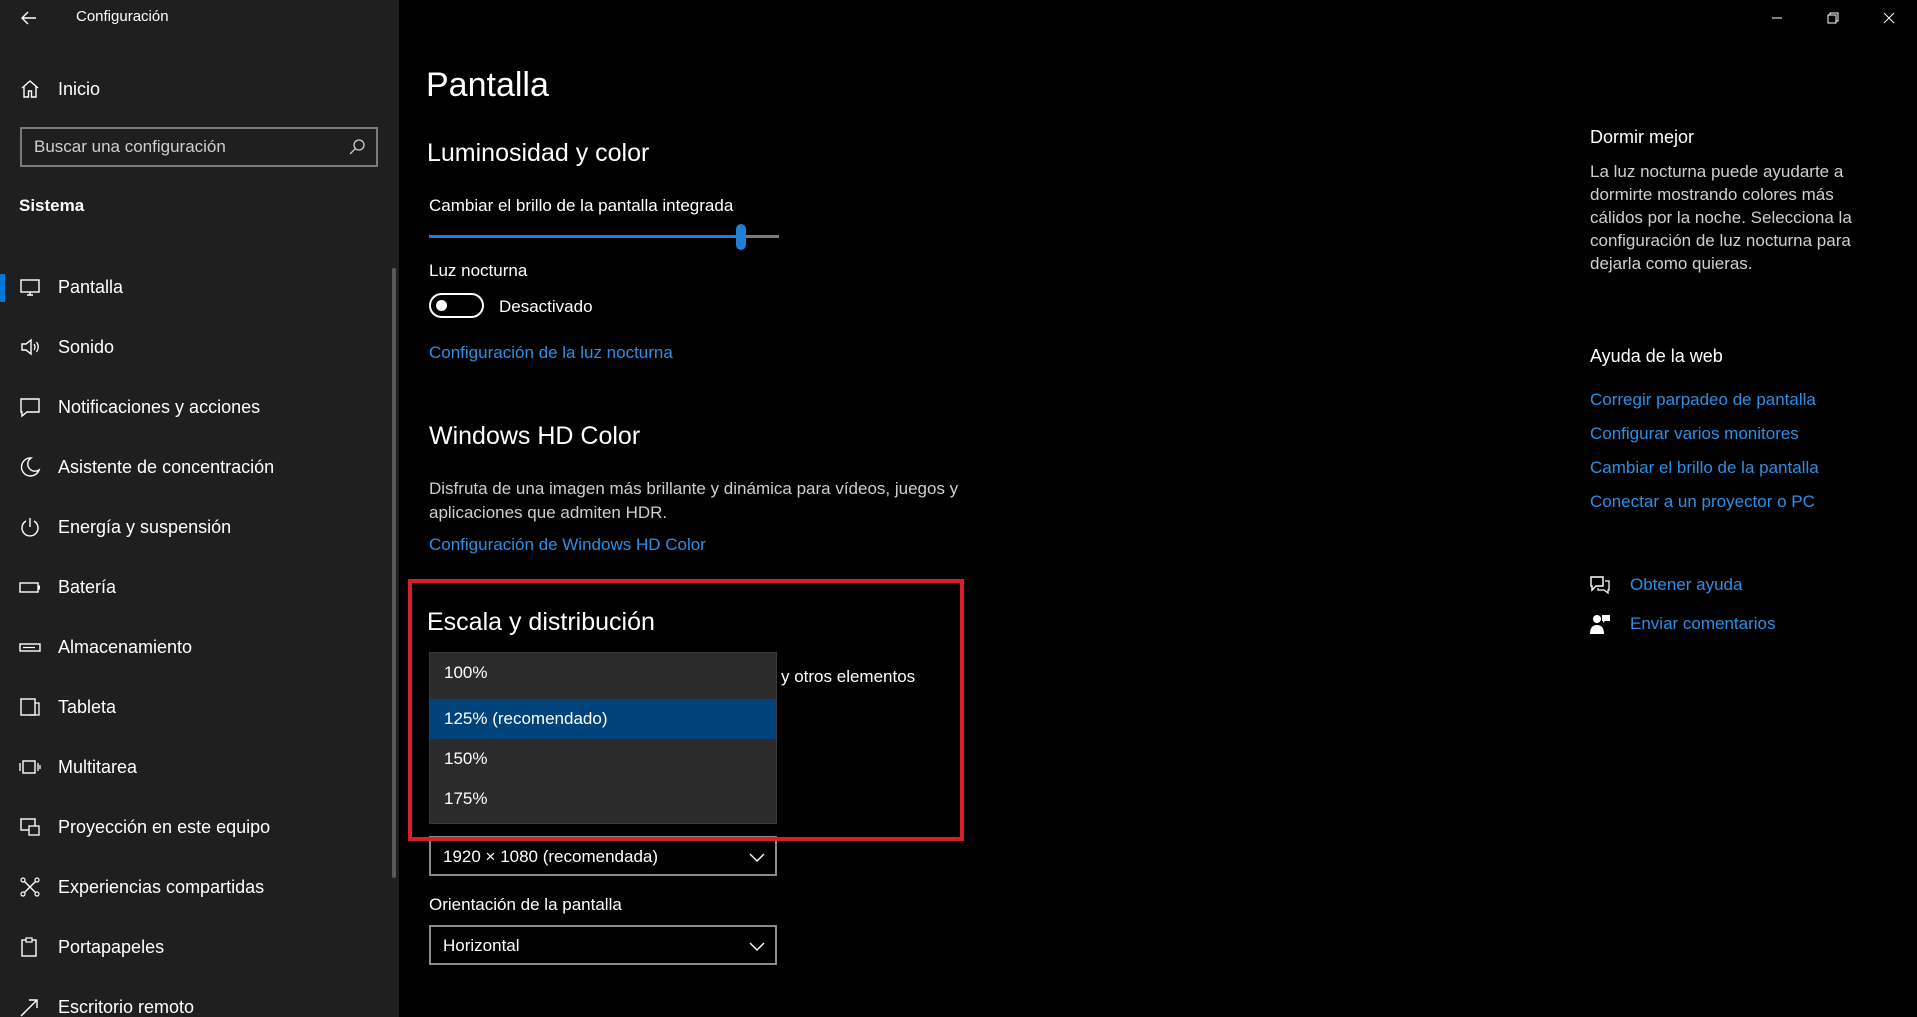 The width and height of the screenshot is (1917, 1017). Describe the element at coordinates (199, 588) in the screenshot. I see `sidebar-item-bateria: Batería` at that location.